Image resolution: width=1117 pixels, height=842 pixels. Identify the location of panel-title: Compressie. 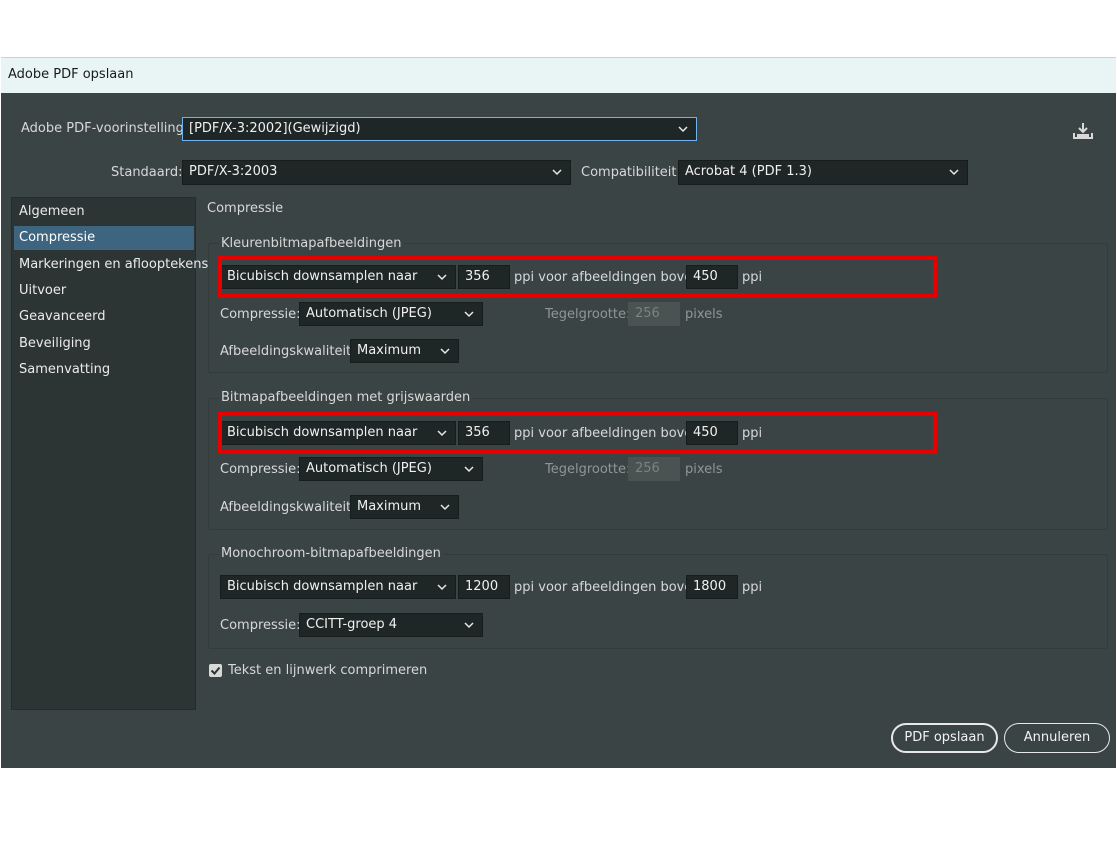
(245, 208).